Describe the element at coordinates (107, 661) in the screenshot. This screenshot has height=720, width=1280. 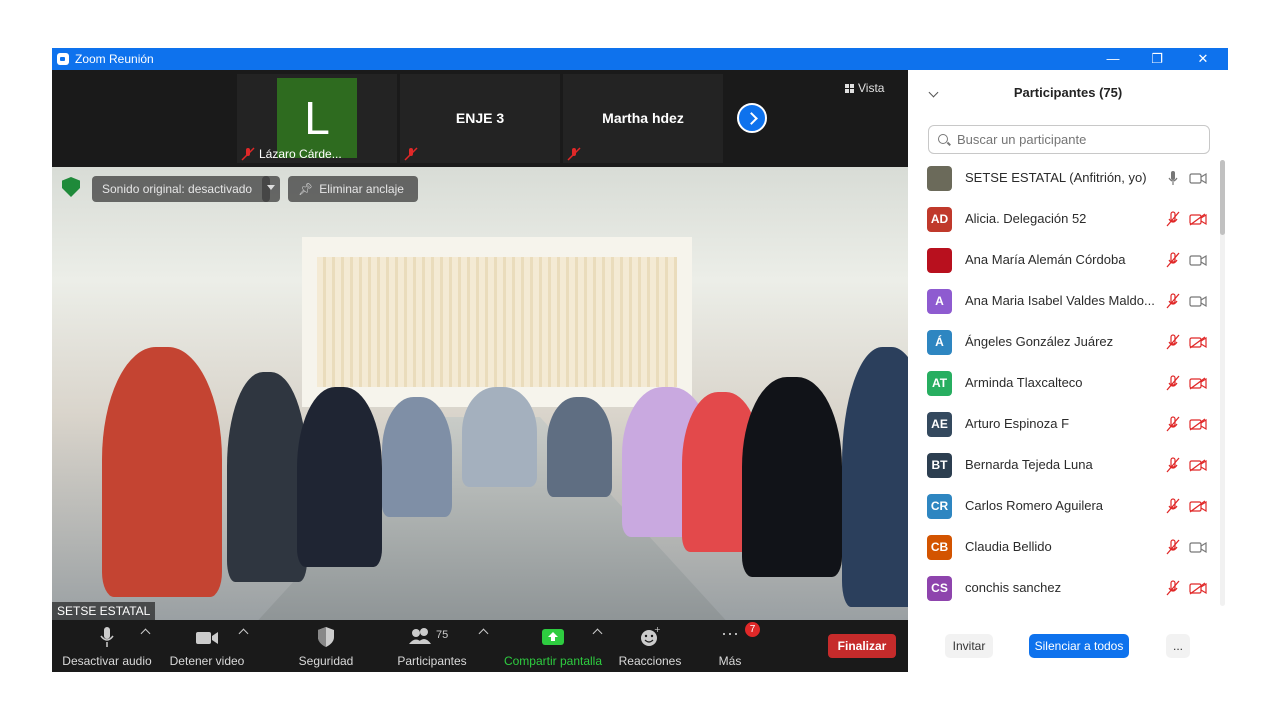
I see `mute-audio-label: Desactivar audio` at that location.